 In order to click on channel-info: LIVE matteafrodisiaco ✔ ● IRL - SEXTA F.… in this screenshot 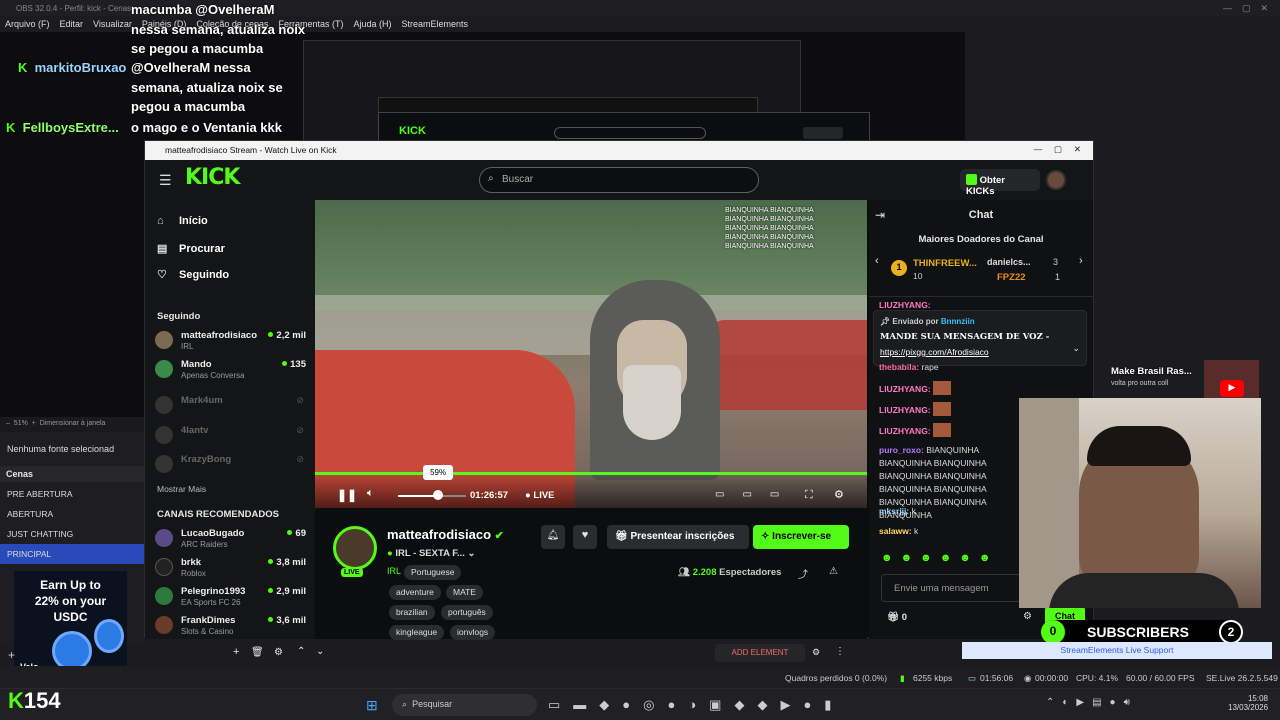, I will do `click(591, 574)`.